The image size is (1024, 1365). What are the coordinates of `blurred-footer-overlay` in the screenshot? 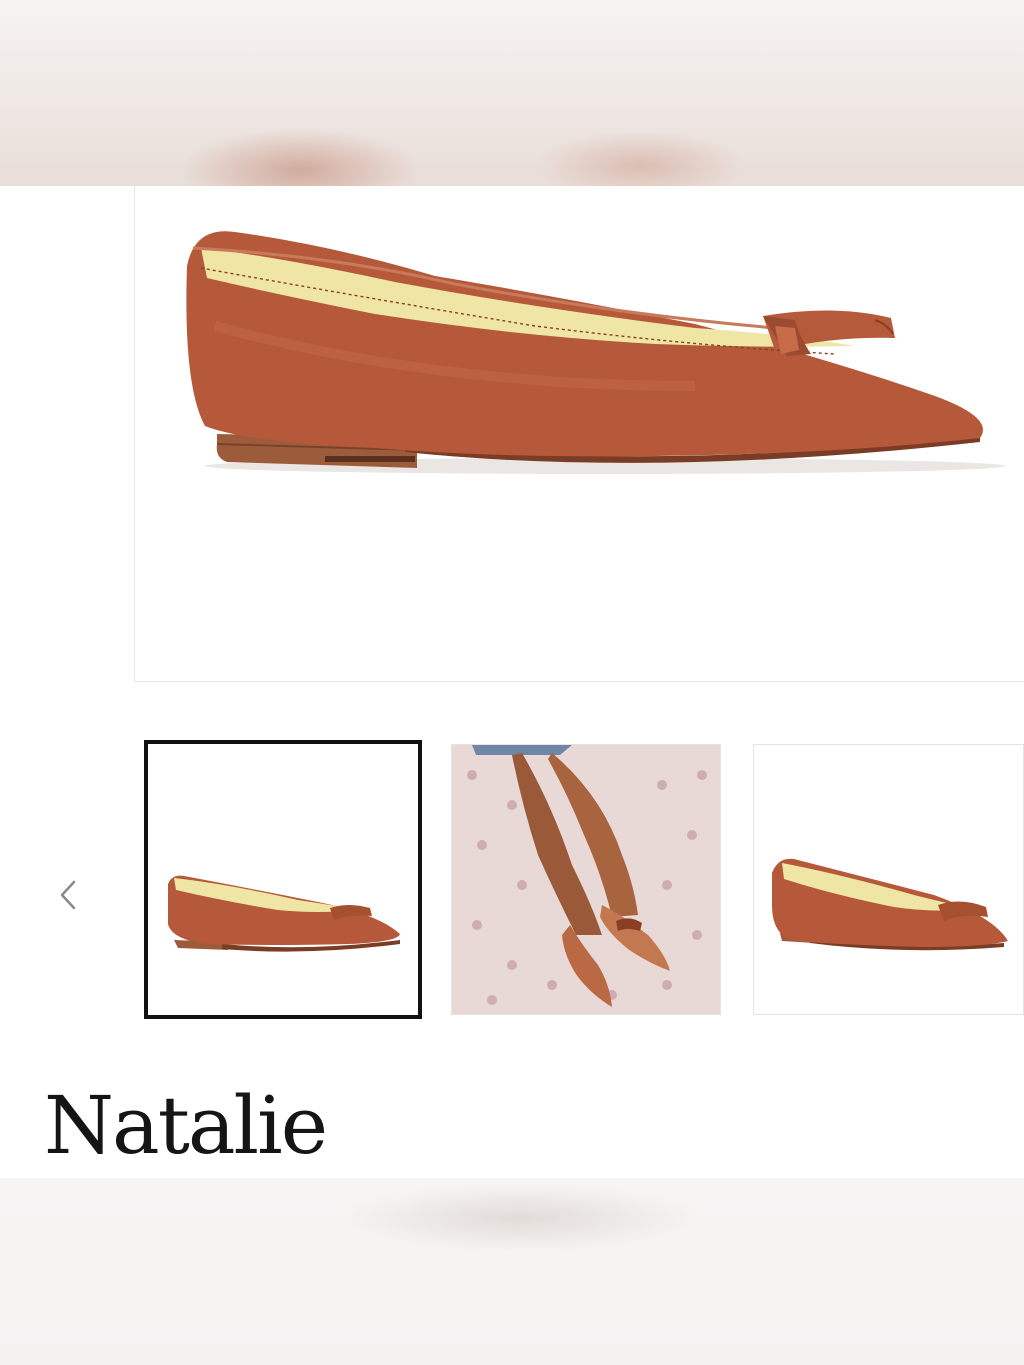 It's located at (512, 1271).